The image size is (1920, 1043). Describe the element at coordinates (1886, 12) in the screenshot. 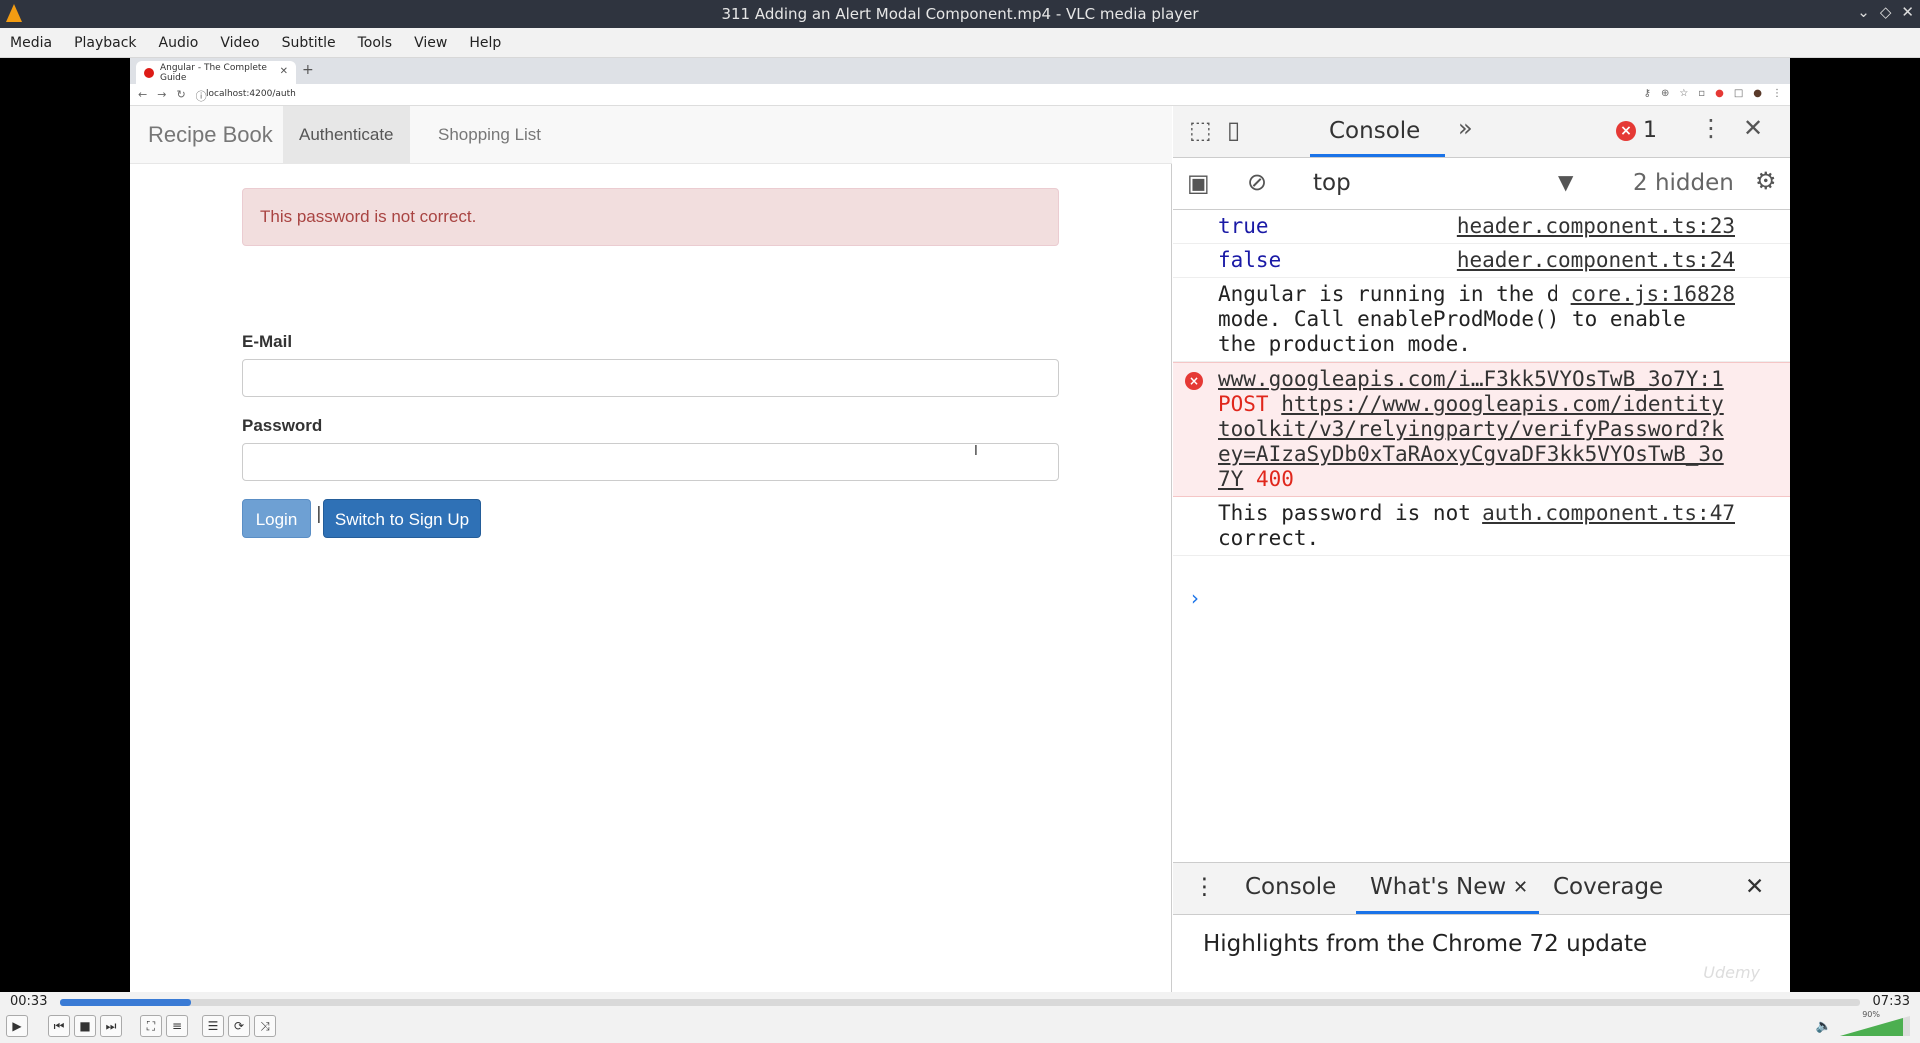

I see `maximize-icon: ◇` at that location.